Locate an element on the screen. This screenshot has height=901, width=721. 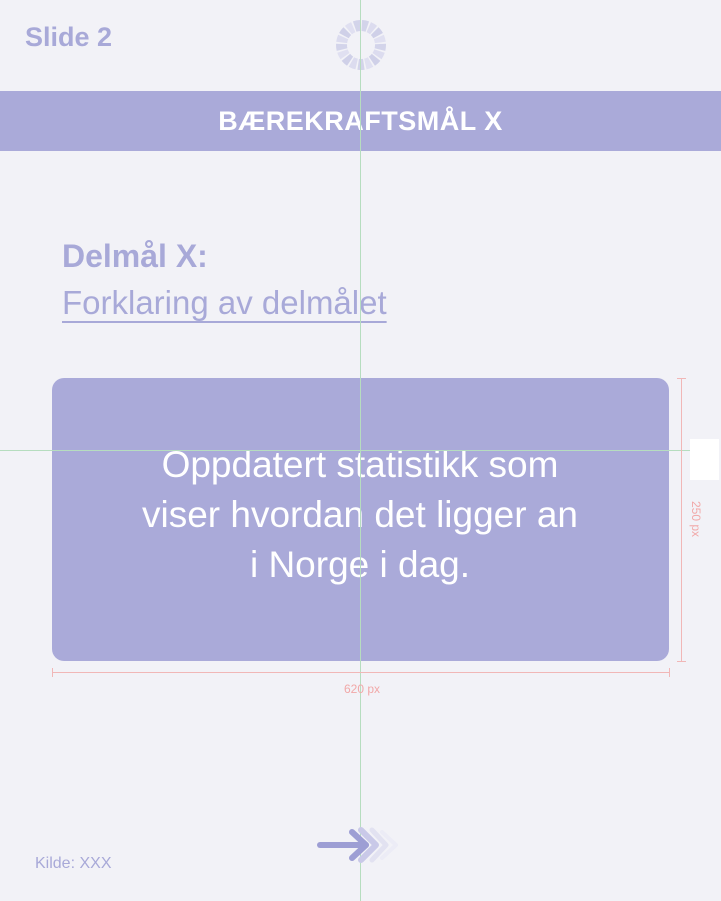
height-dimension-cap-bottom is located at coordinates (681, 661).